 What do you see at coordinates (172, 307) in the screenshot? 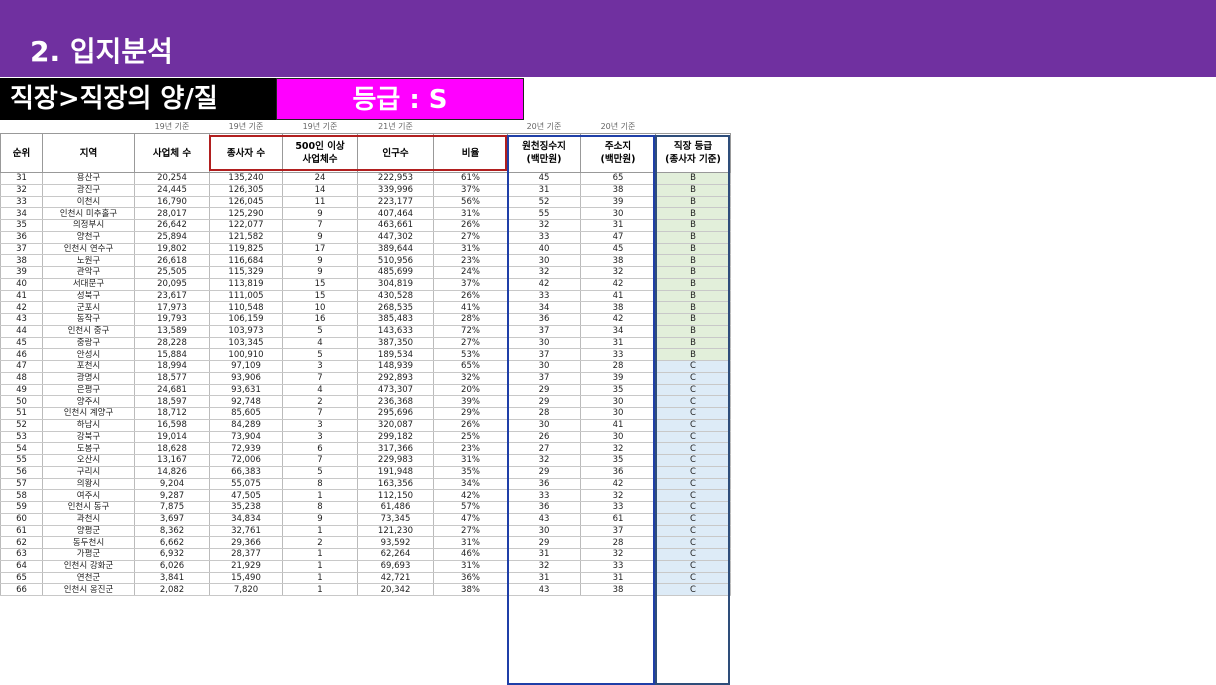
I see `cell-business-count: 17,973` at bounding box center [172, 307].